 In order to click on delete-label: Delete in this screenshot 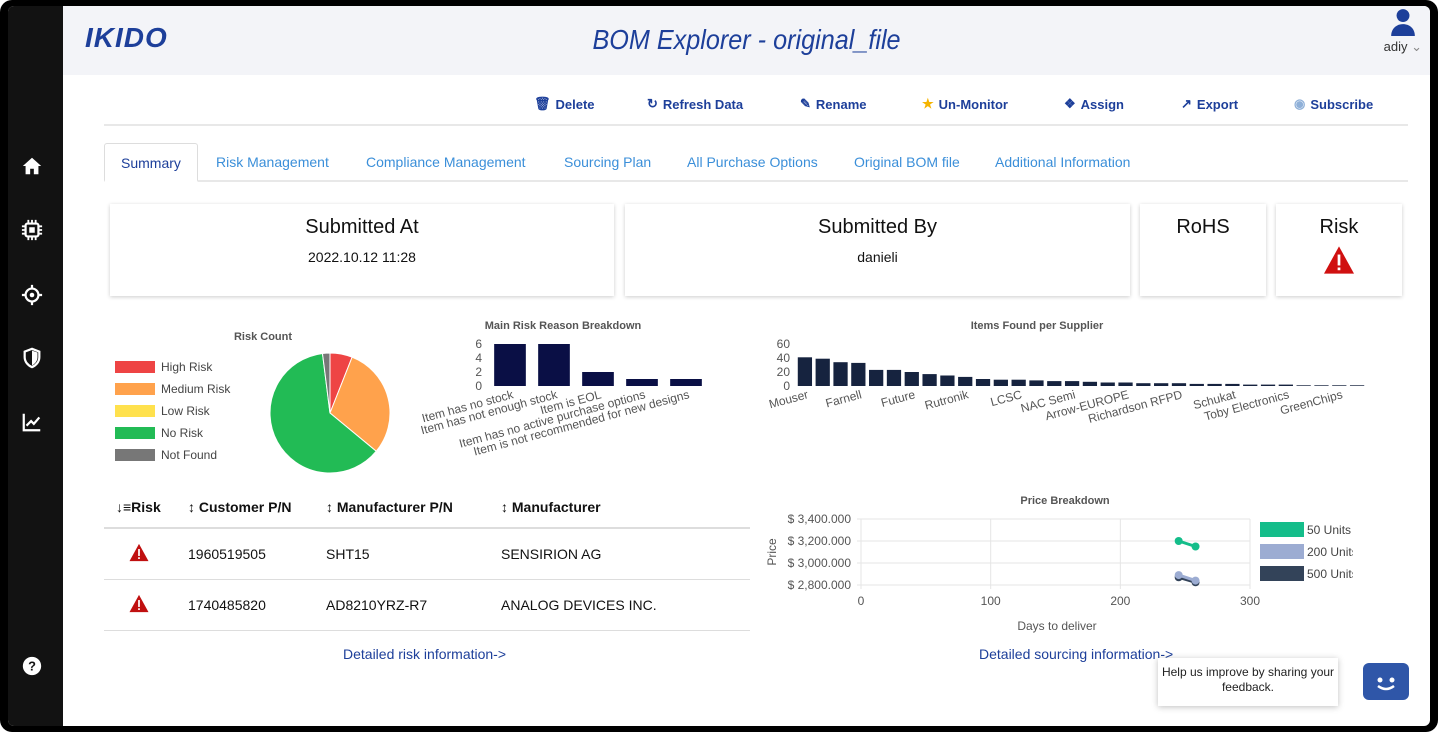, I will do `click(575, 104)`.